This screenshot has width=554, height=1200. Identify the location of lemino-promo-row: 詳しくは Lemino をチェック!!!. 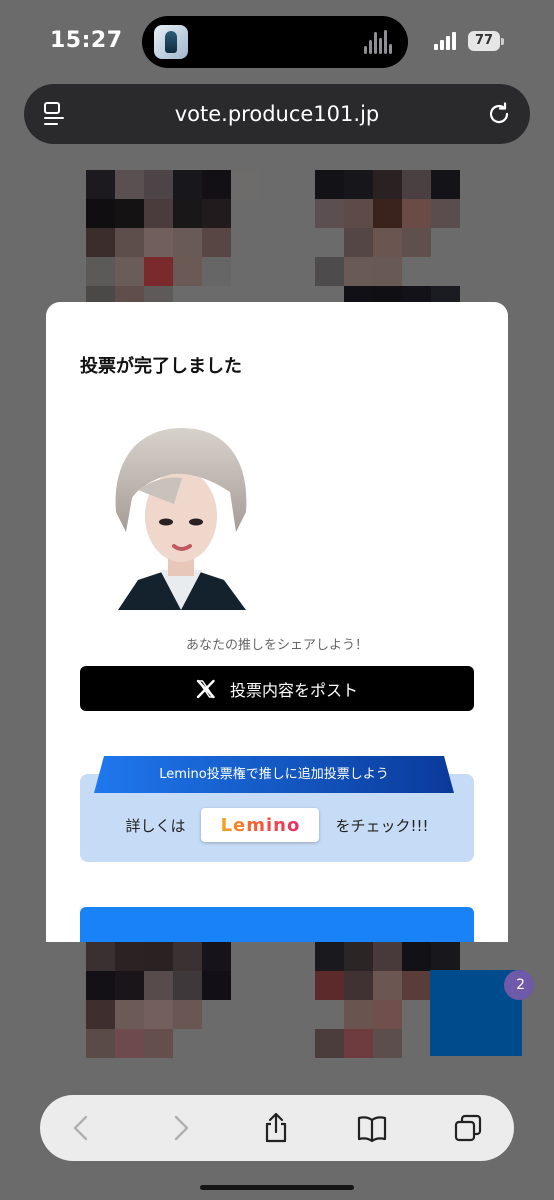
(277, 825).